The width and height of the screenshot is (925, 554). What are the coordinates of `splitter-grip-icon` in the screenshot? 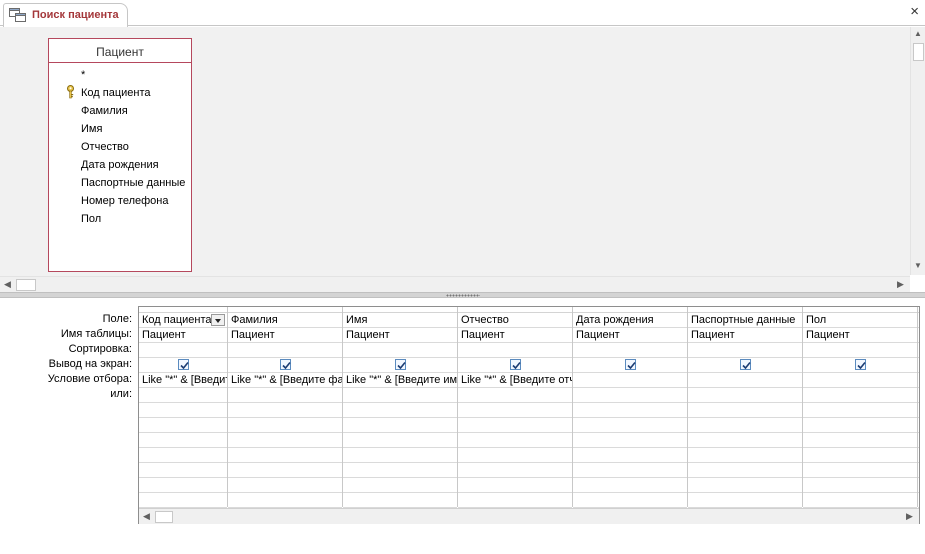 It's located at (463, 295).